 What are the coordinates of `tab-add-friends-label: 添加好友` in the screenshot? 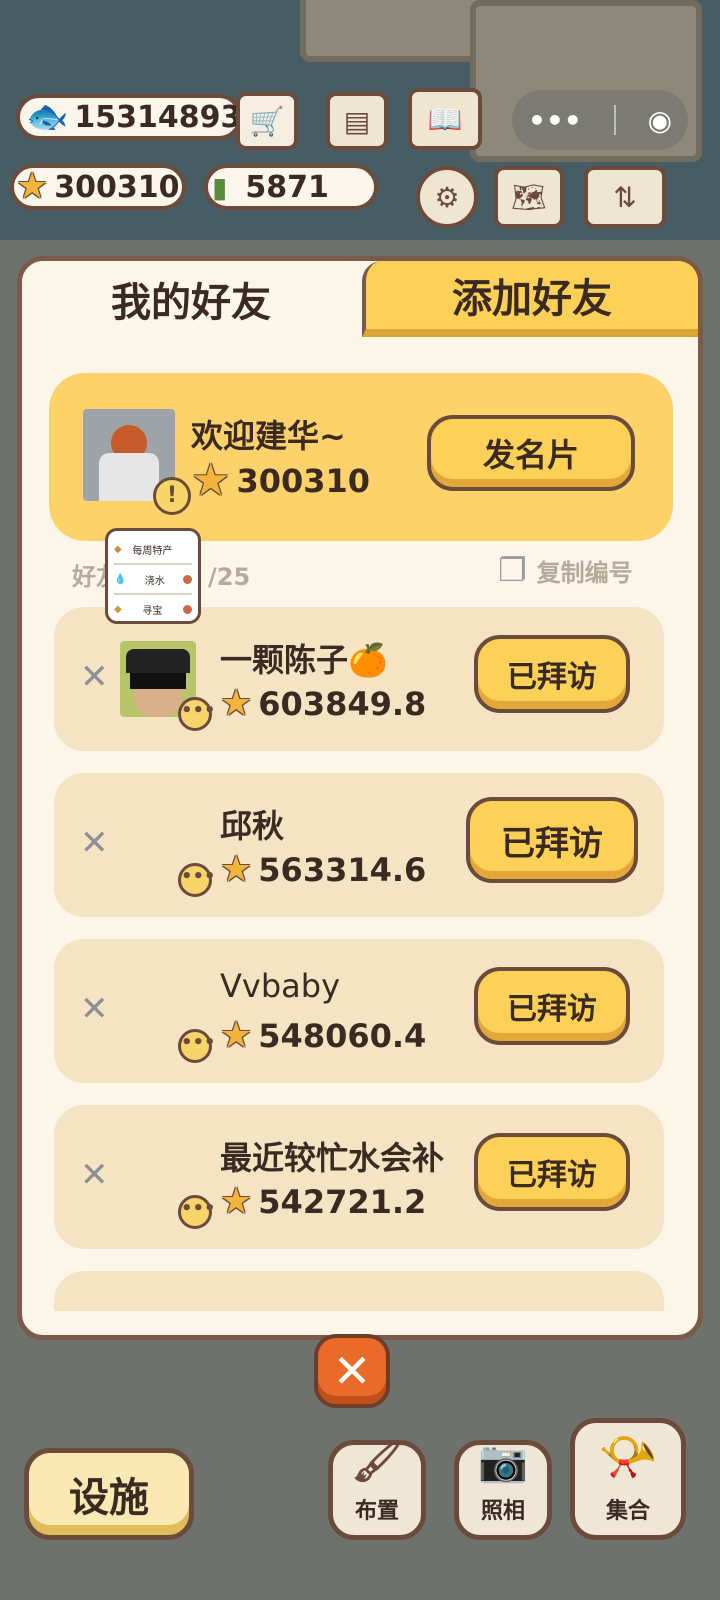 It's located at (532, 299).